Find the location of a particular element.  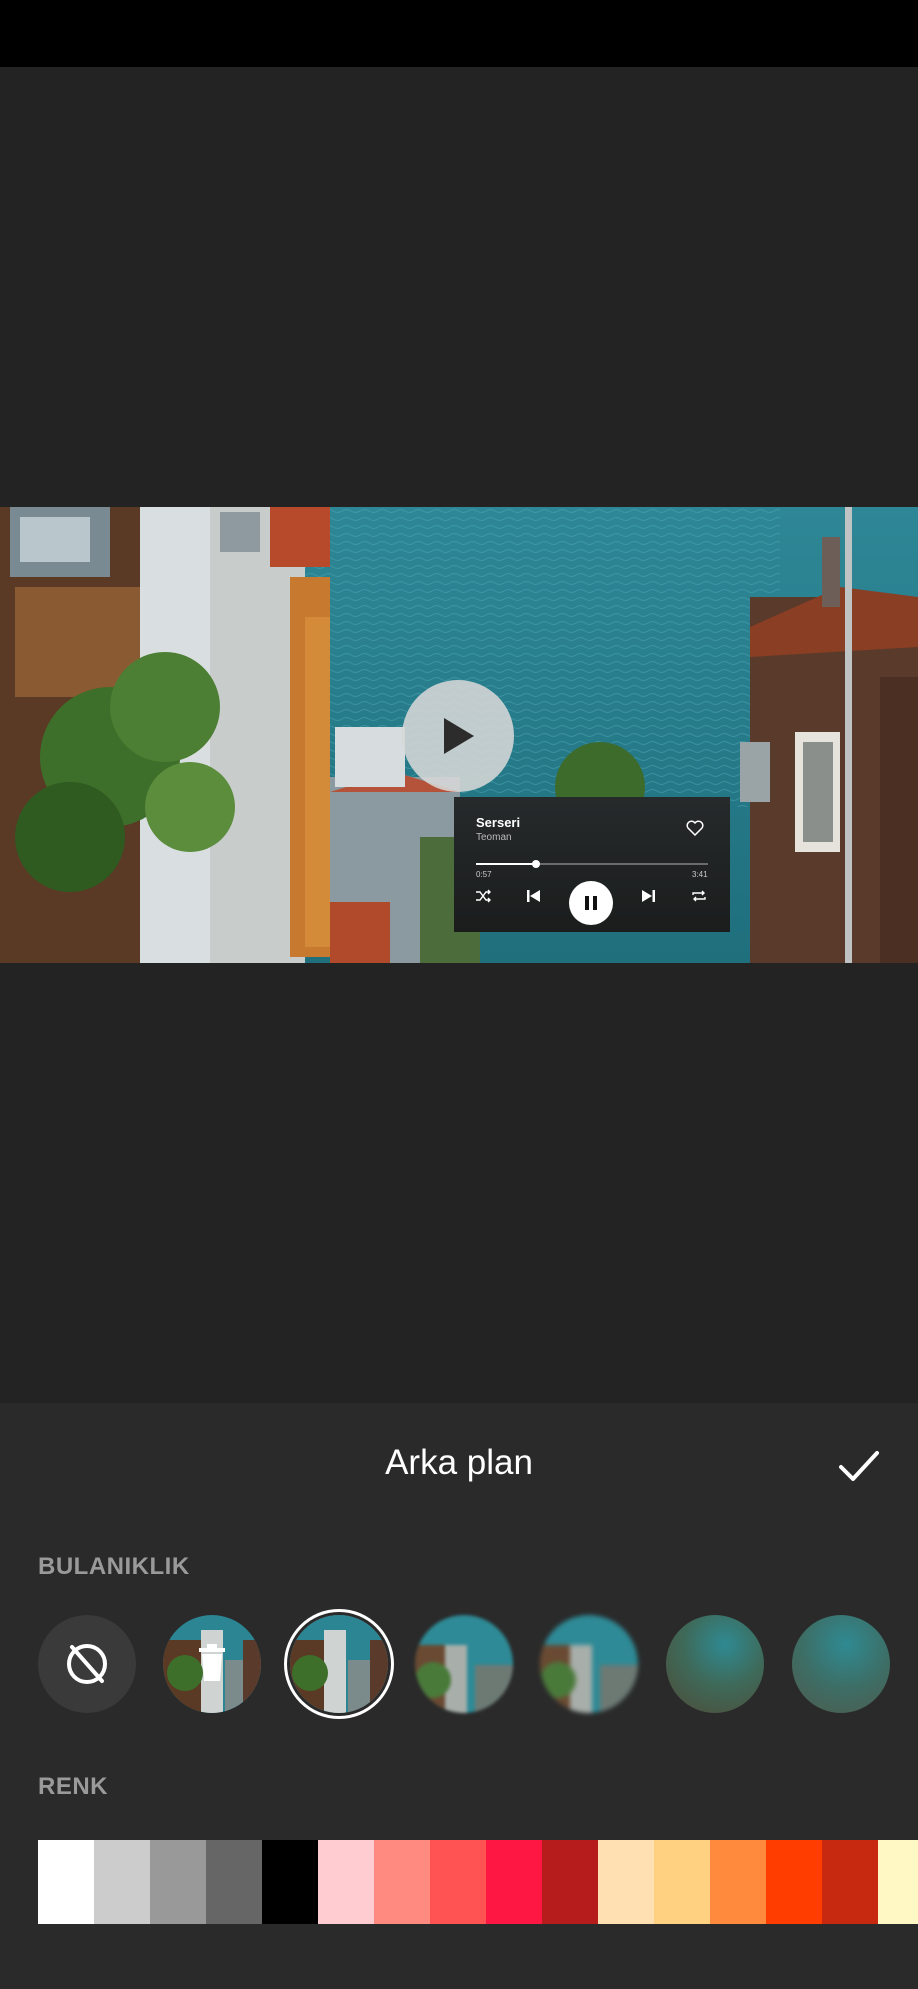

elapsed-time: 0:57 is located at coordinates (484, 874).